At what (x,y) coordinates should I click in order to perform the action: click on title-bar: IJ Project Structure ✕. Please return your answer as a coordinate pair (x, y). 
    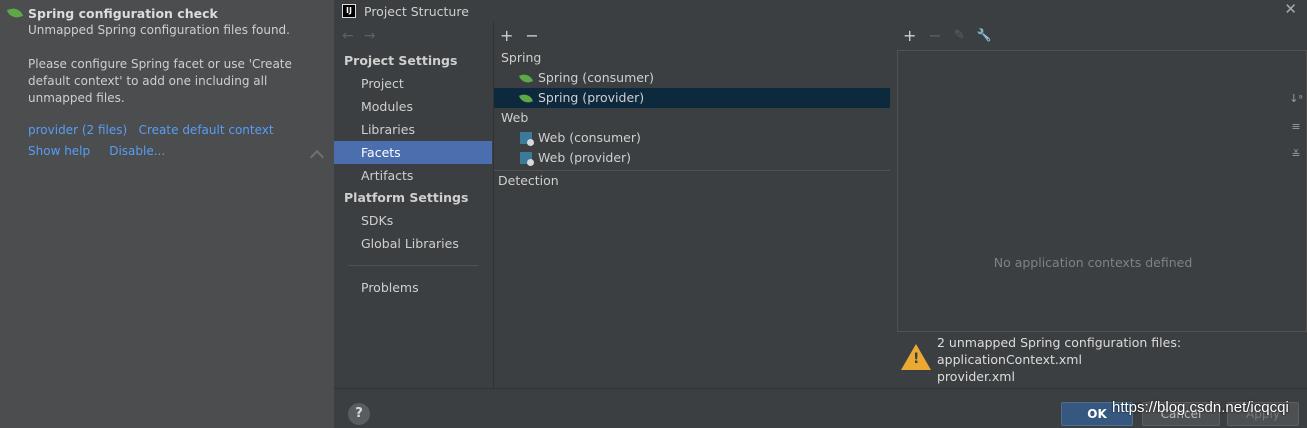
    Looking at the image, I should click on (820, 11).